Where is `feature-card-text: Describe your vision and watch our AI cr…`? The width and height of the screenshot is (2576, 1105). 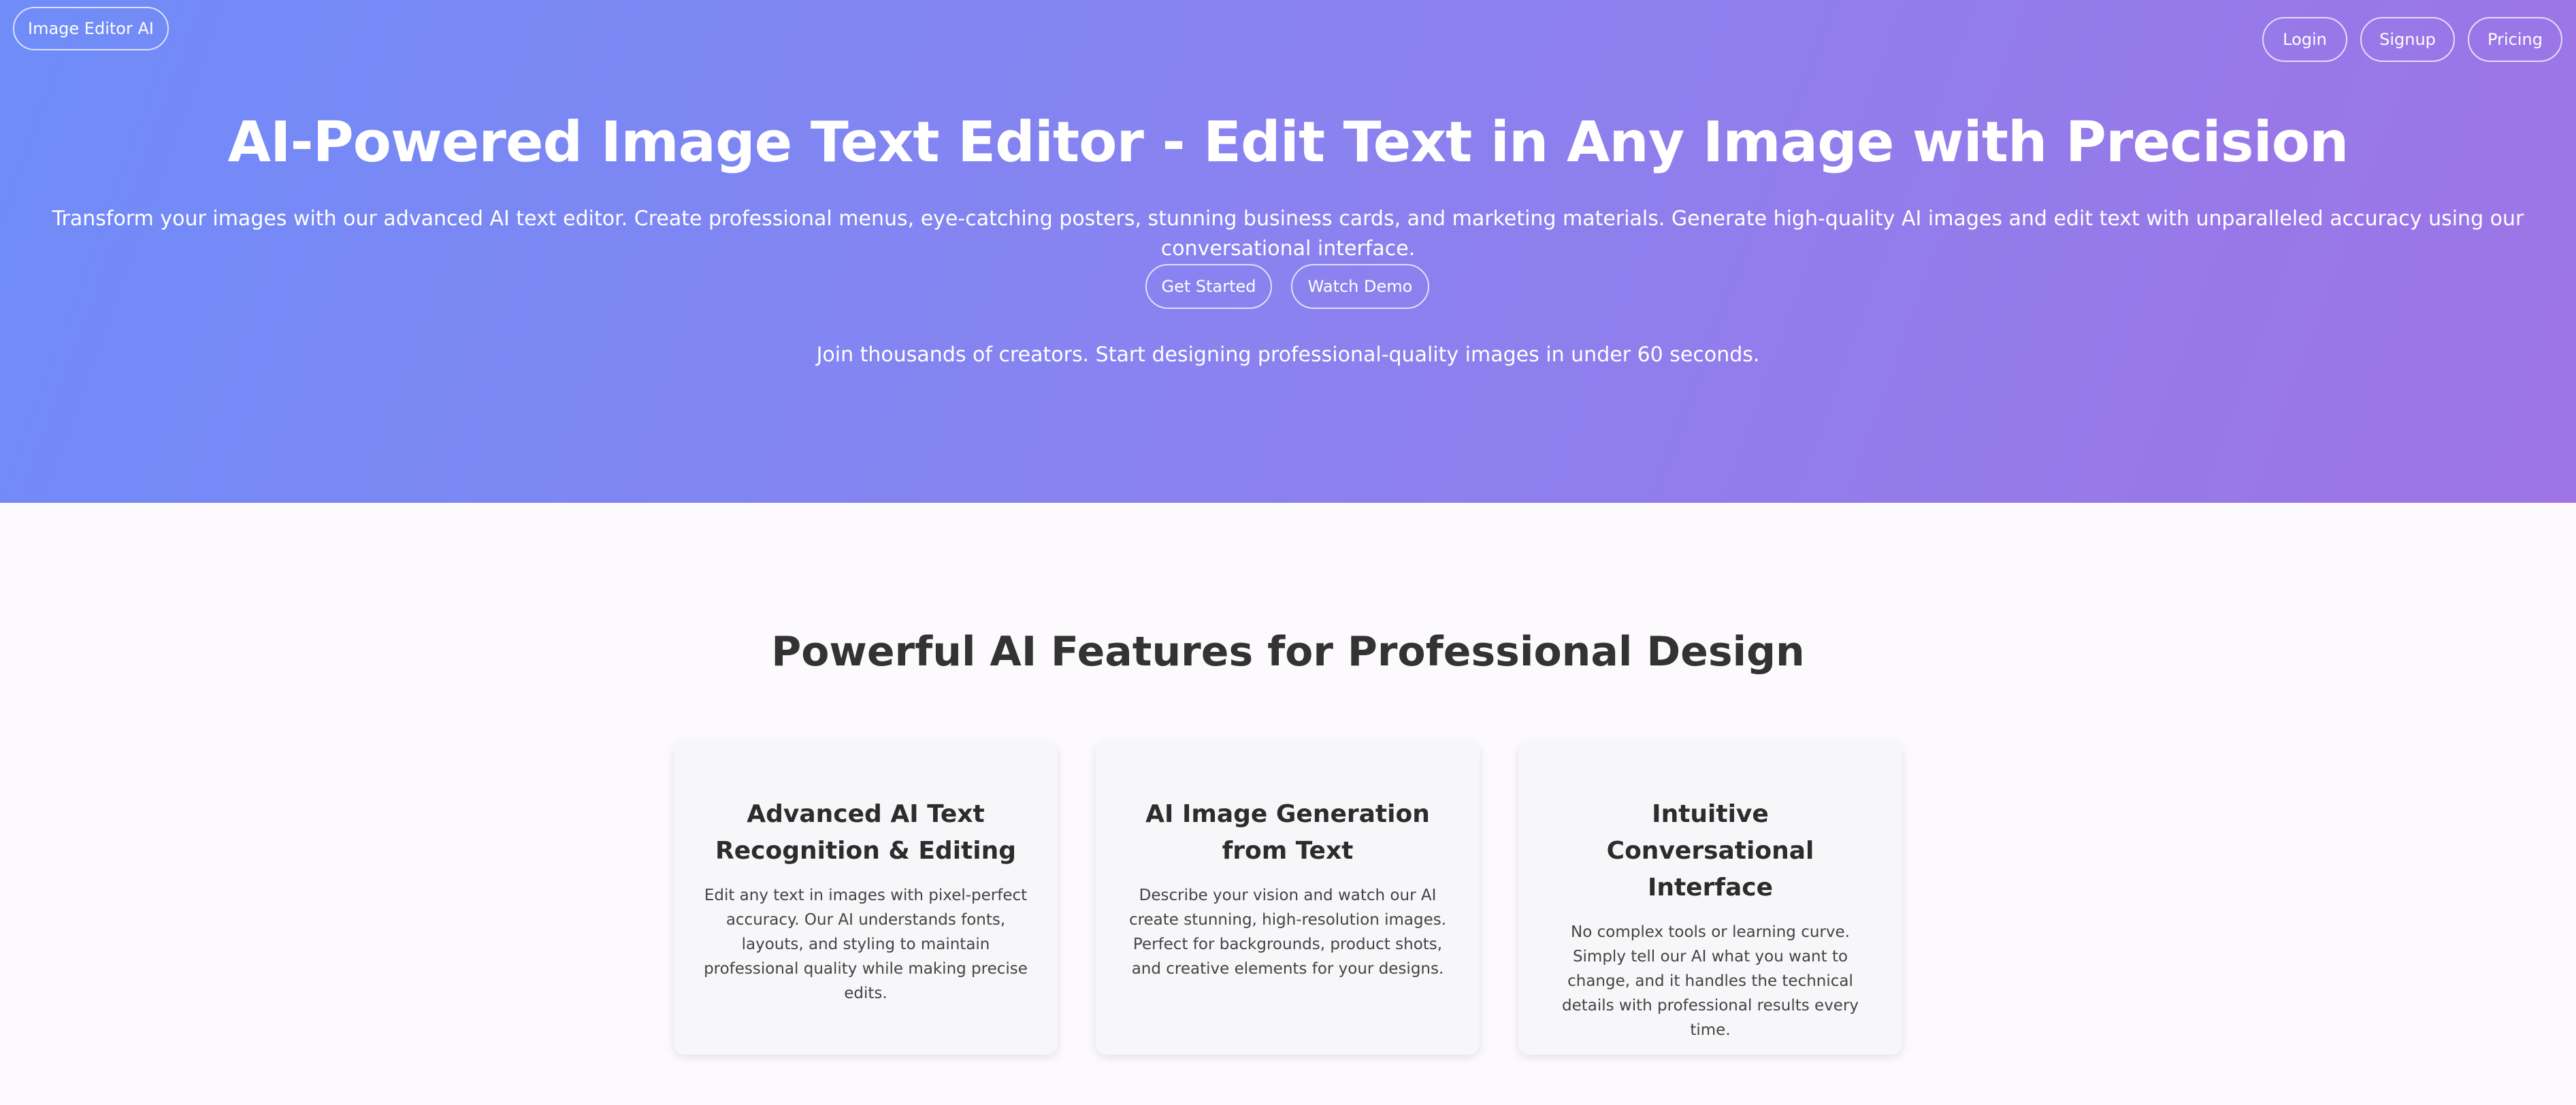
feature-card-text: Describe your vision and watch our AI cr… is located at coordinates (1287, 933).